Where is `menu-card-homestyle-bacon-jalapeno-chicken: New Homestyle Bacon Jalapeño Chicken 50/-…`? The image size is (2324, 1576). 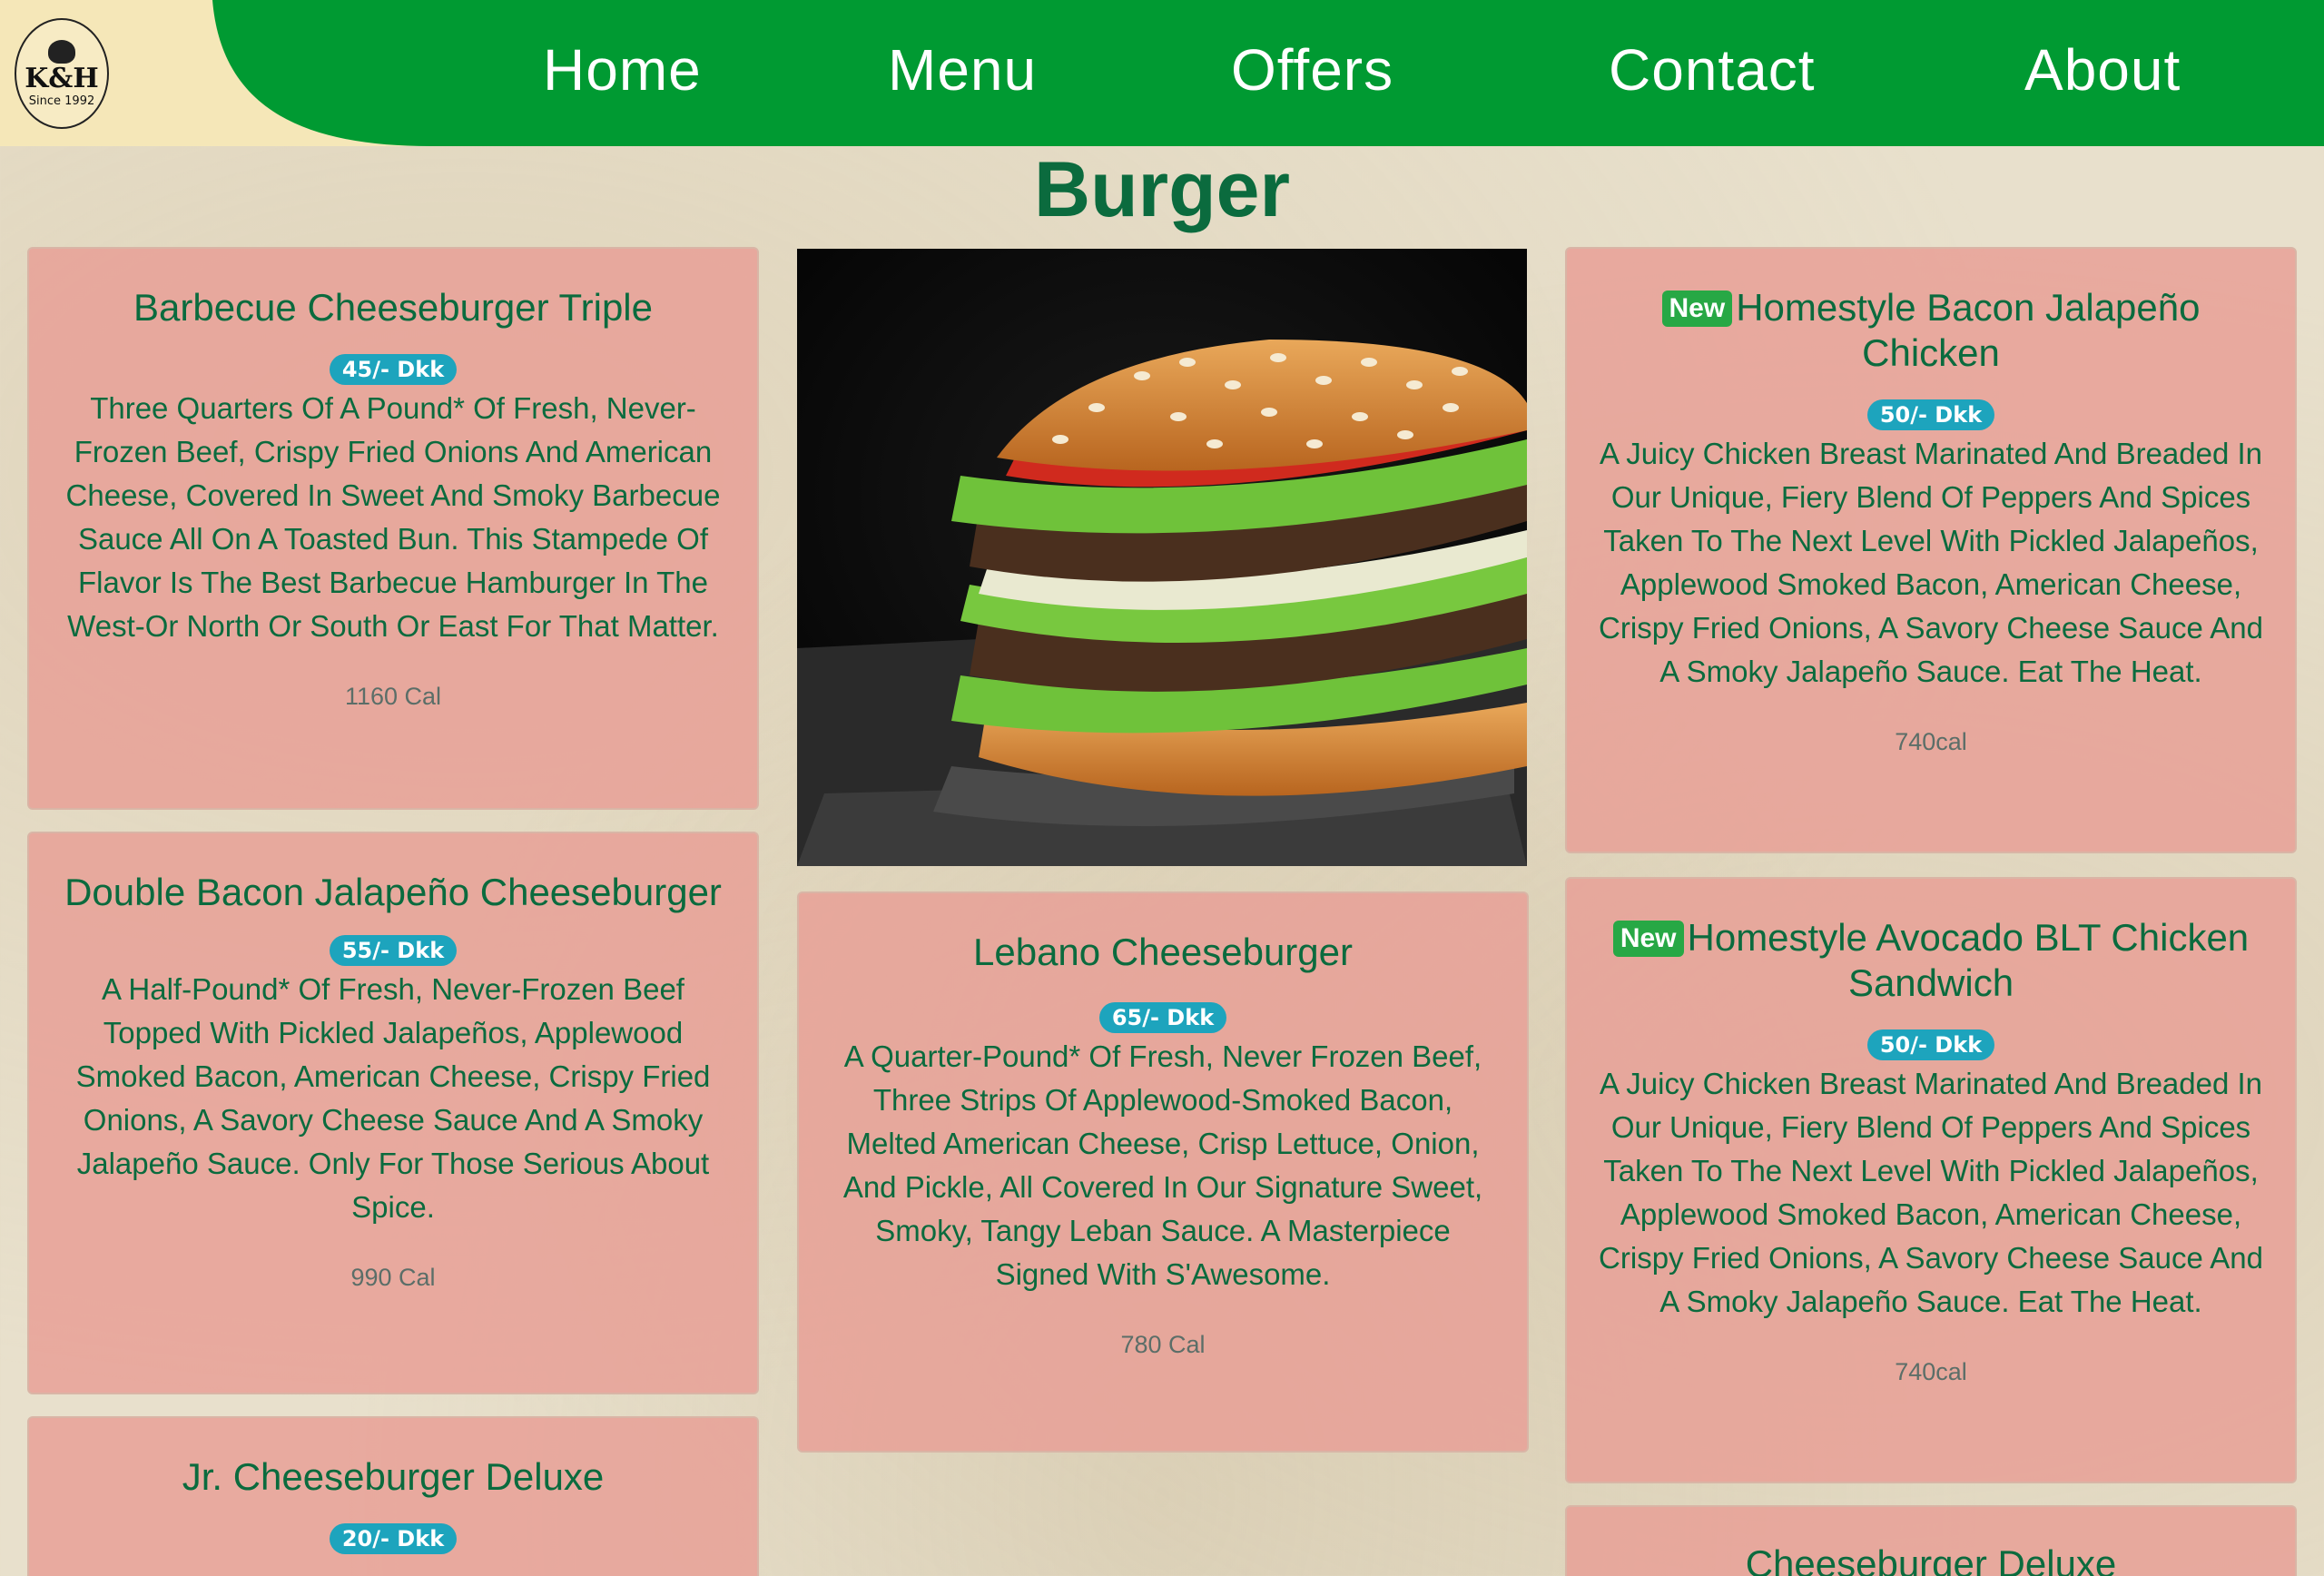 menu-card-homestyle-bacon-jalapeno-chicken: New Homestyle Bacon Jalapeño Chicken 50/-… is located at coordinates (1931, 550).